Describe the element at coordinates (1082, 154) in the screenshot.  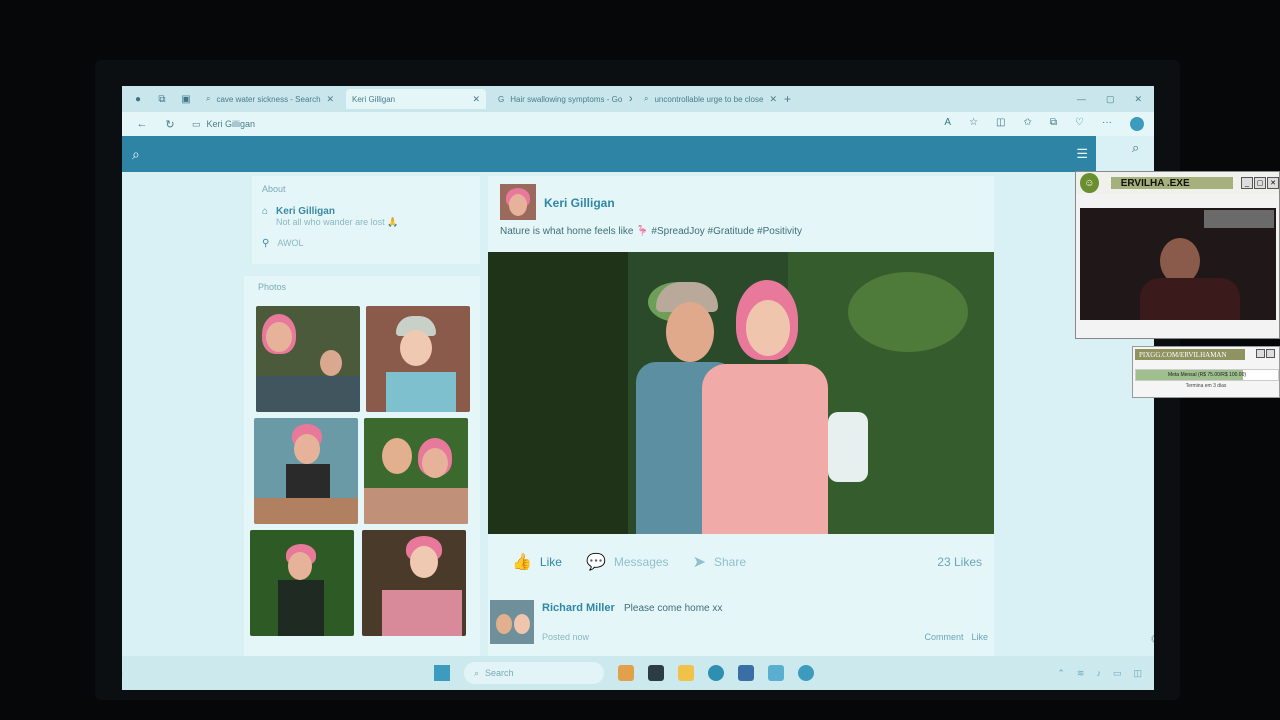
I see `user-menu-icon: ☰` at that location.